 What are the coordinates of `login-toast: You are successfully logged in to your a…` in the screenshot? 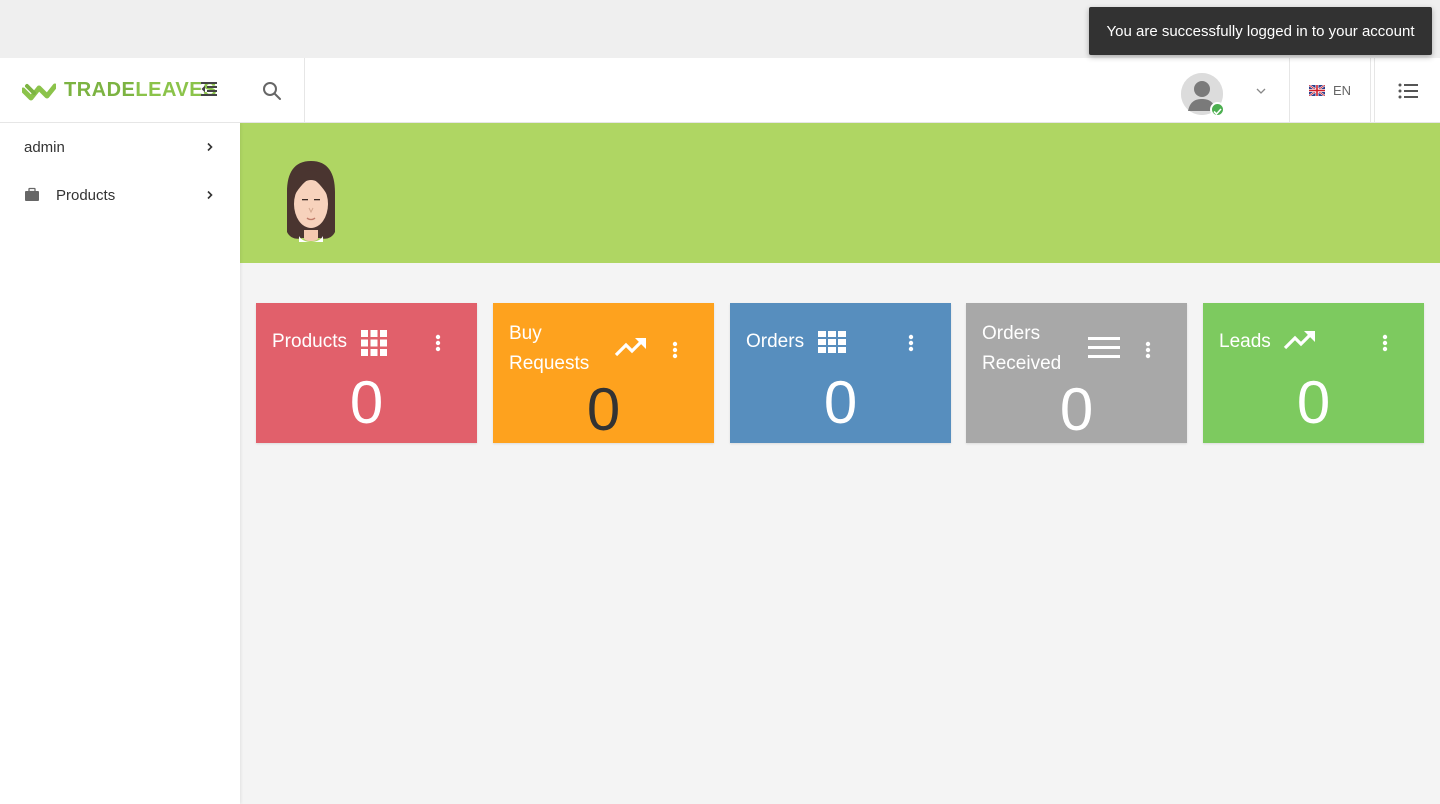 It's located at (1260, 31).